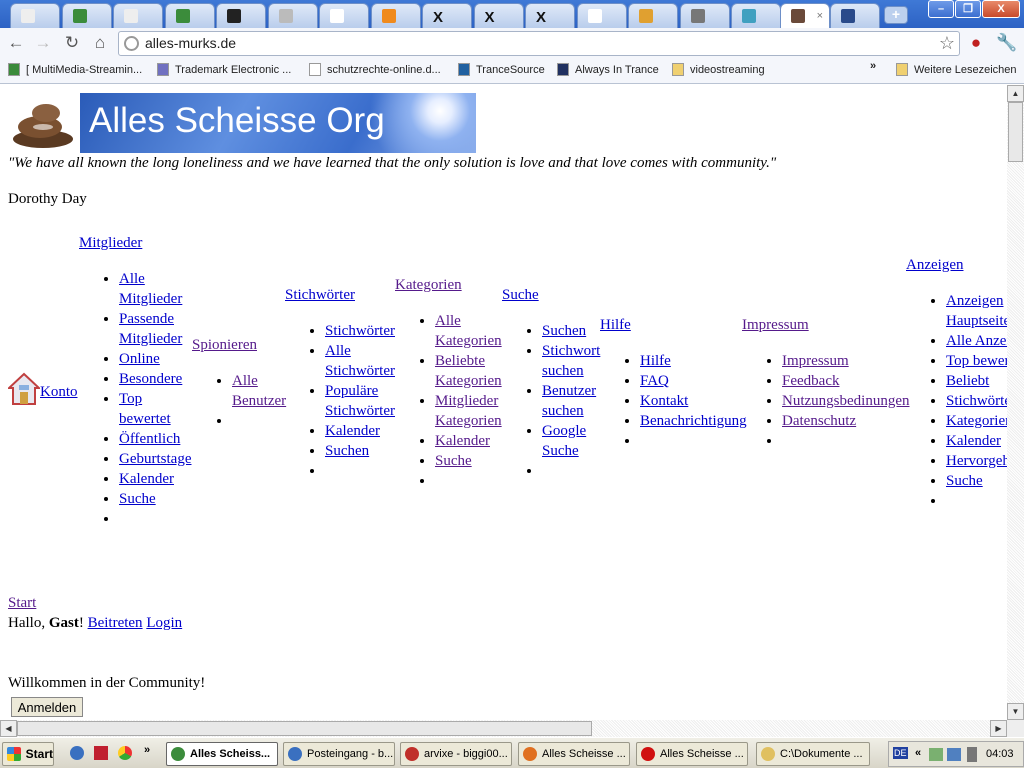 Image resolution: width=1024 pixels, height=768 pixels. What do you see at coordinates (72, 43) in the screenshot?
I see `reload-icon: ↻` at bounding box center [72, 43].